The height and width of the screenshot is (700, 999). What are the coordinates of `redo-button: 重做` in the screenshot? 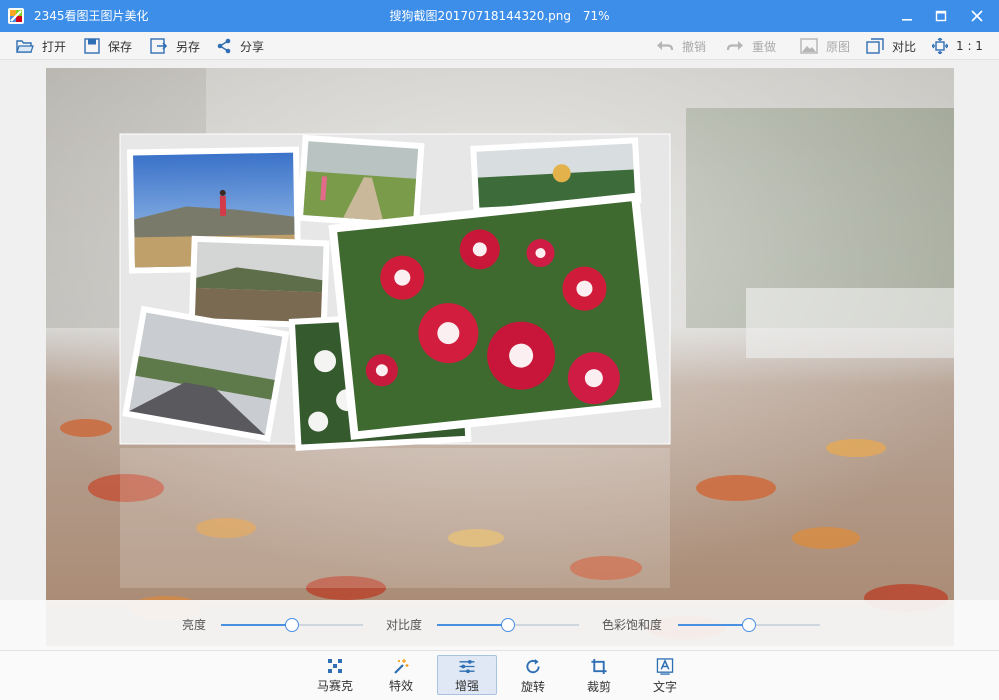 It's located at (751, 46).